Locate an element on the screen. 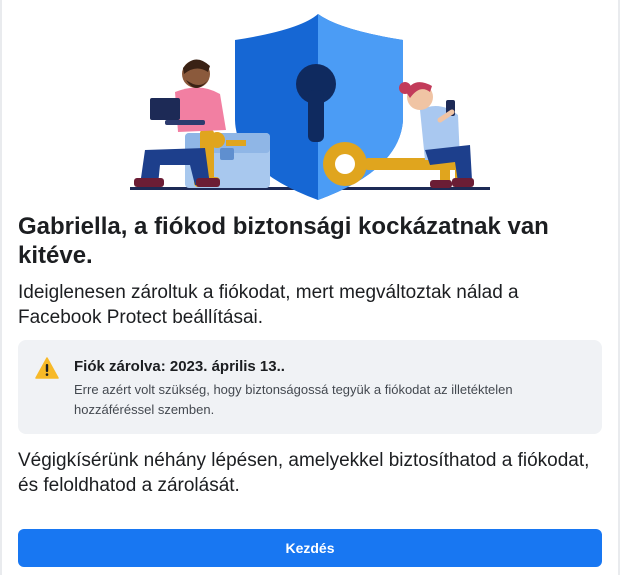 This screenshot has width=620, height=575. woman-with-phone is located at coordinates (436, 135).